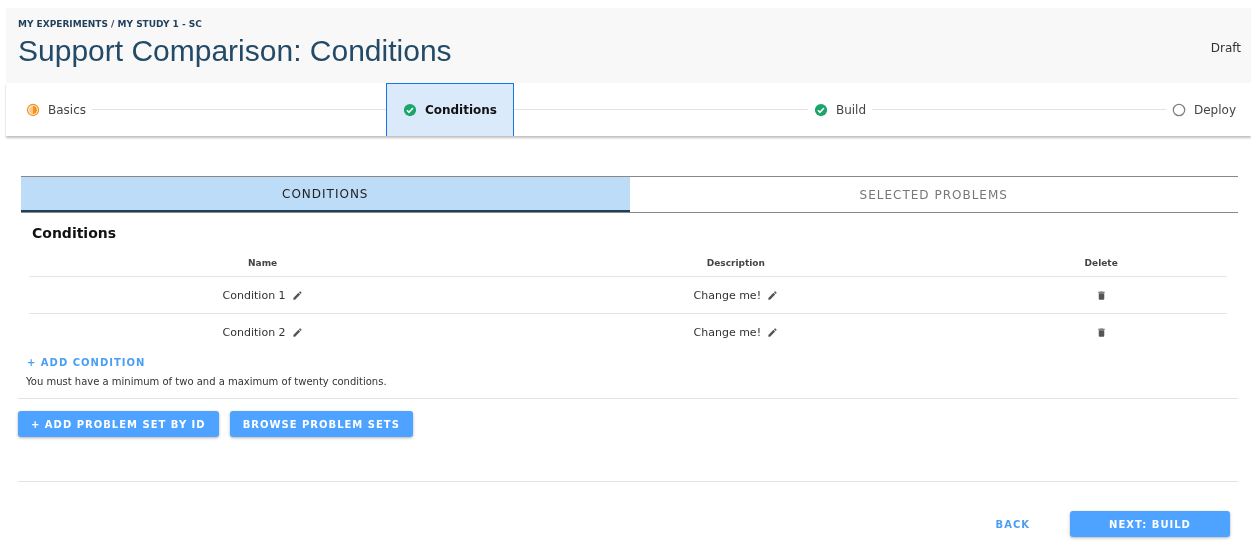 This screenshot has width=1251, height=555. Describe the element at coordinates (325, 194) in the screenshot. I see `tab: CONDITIONS` at that location.